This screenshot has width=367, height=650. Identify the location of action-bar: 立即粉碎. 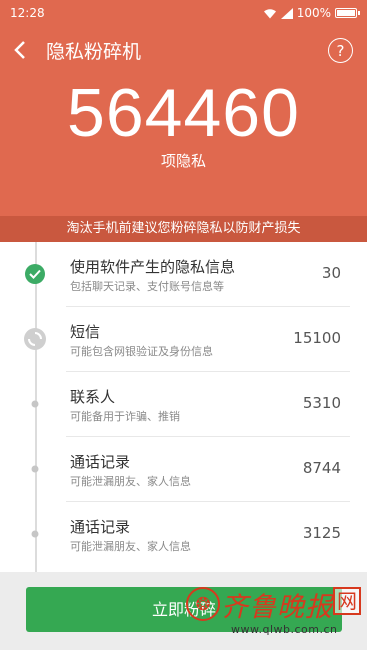
(183, 611).